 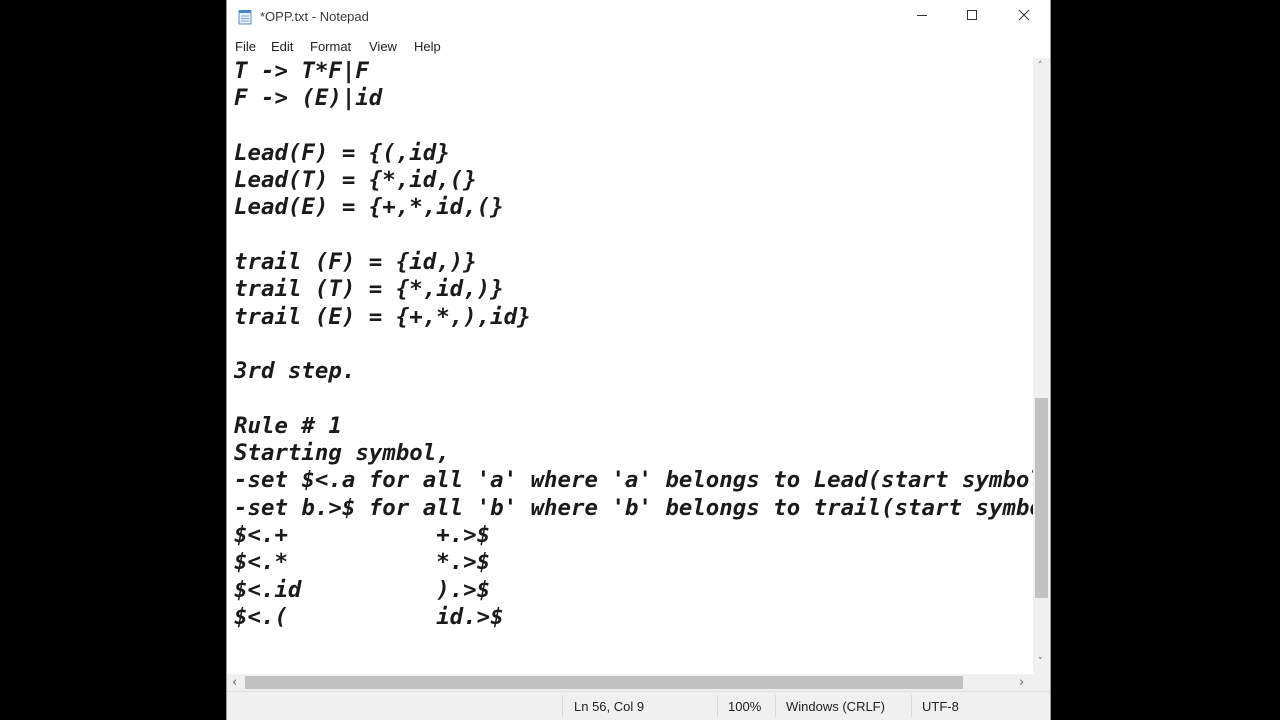 I want to click on minimize-button, so click(x=922, y=17).